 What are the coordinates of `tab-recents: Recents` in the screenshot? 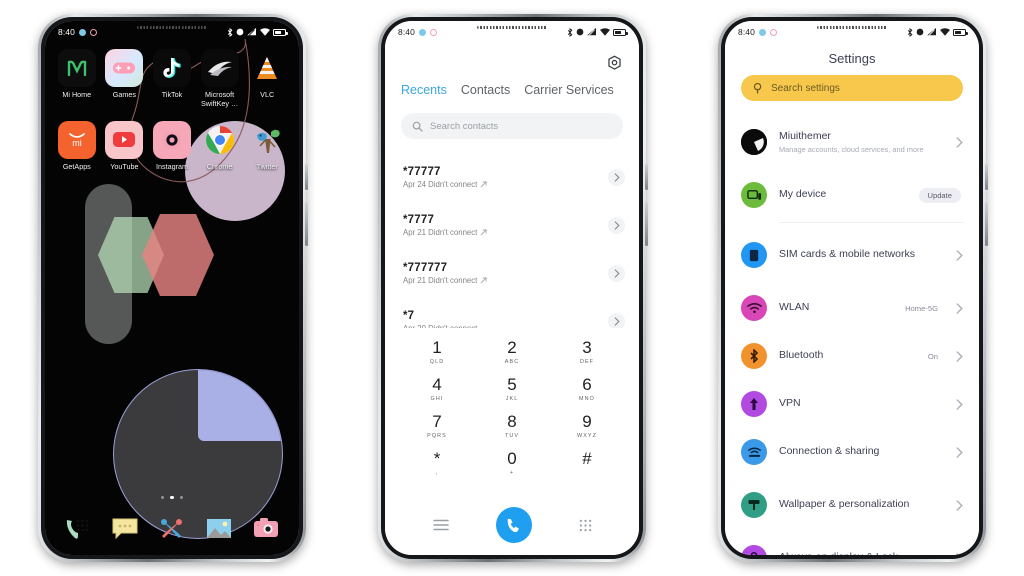 It's located at (424, 90).